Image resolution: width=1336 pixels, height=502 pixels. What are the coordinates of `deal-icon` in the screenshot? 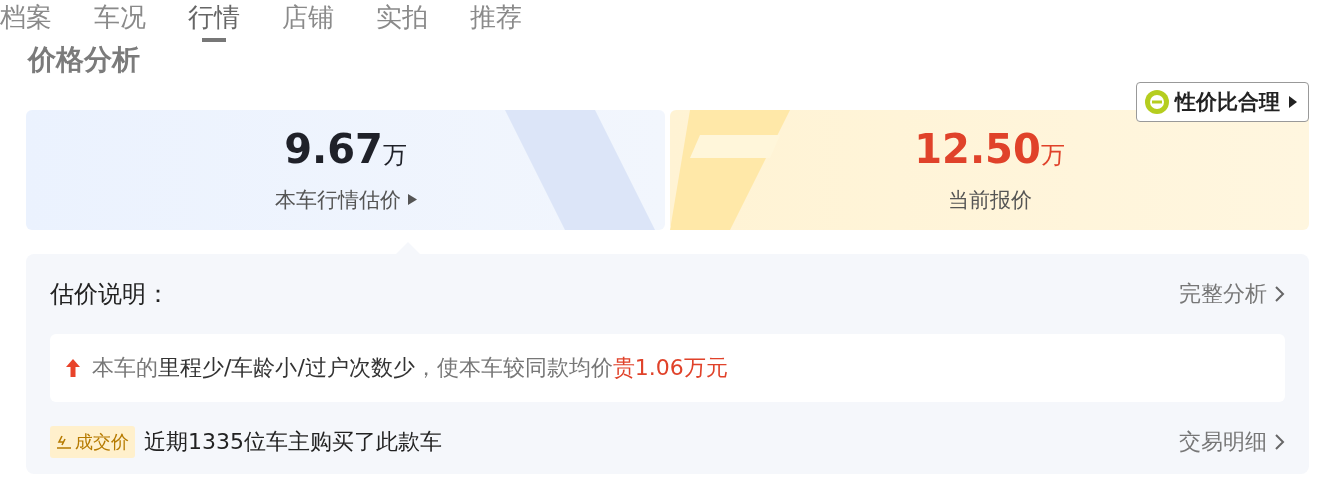 It's located at (64, 442).